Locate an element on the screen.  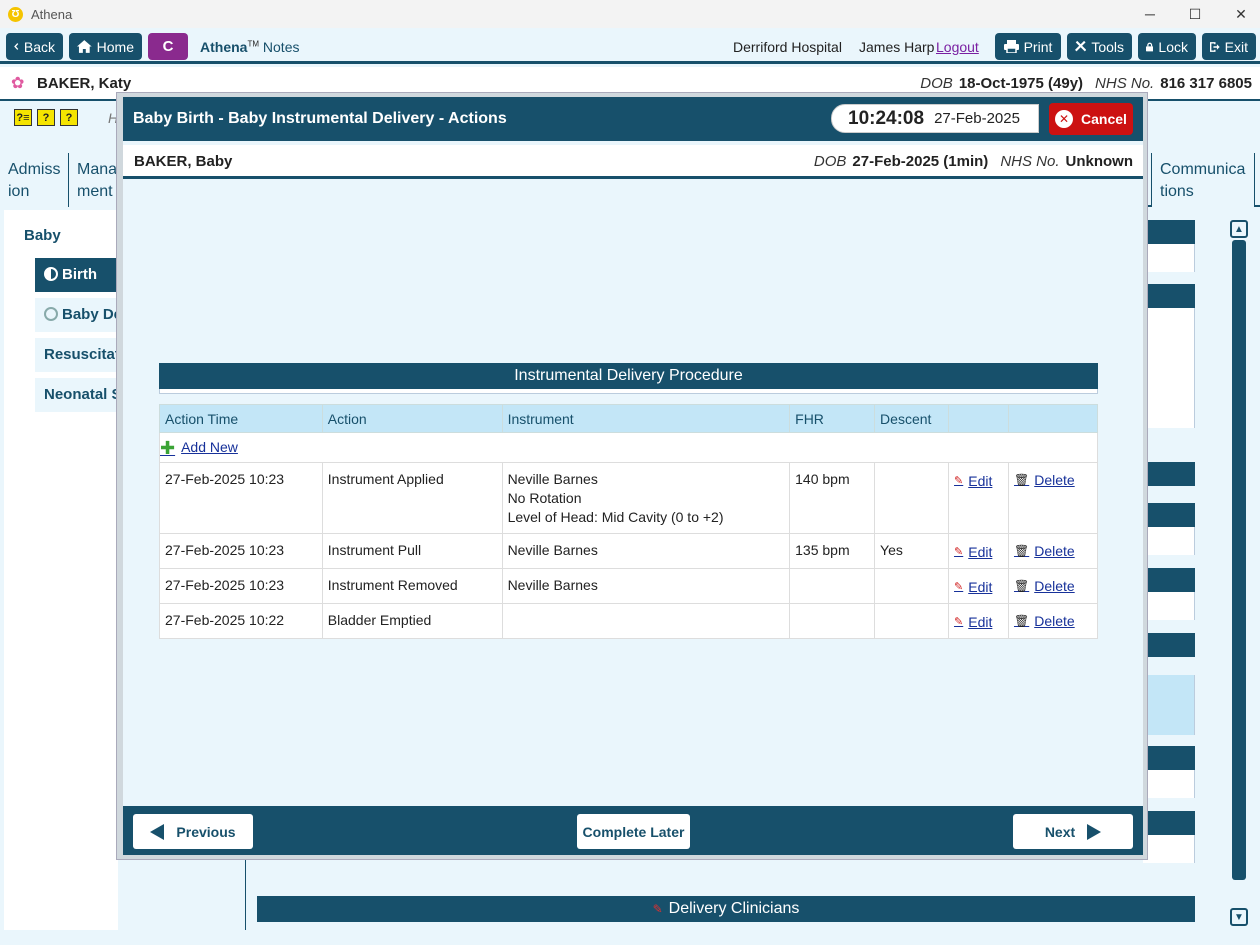
scroll-up-icon: ▲ is located at coordinates (1239, 229).